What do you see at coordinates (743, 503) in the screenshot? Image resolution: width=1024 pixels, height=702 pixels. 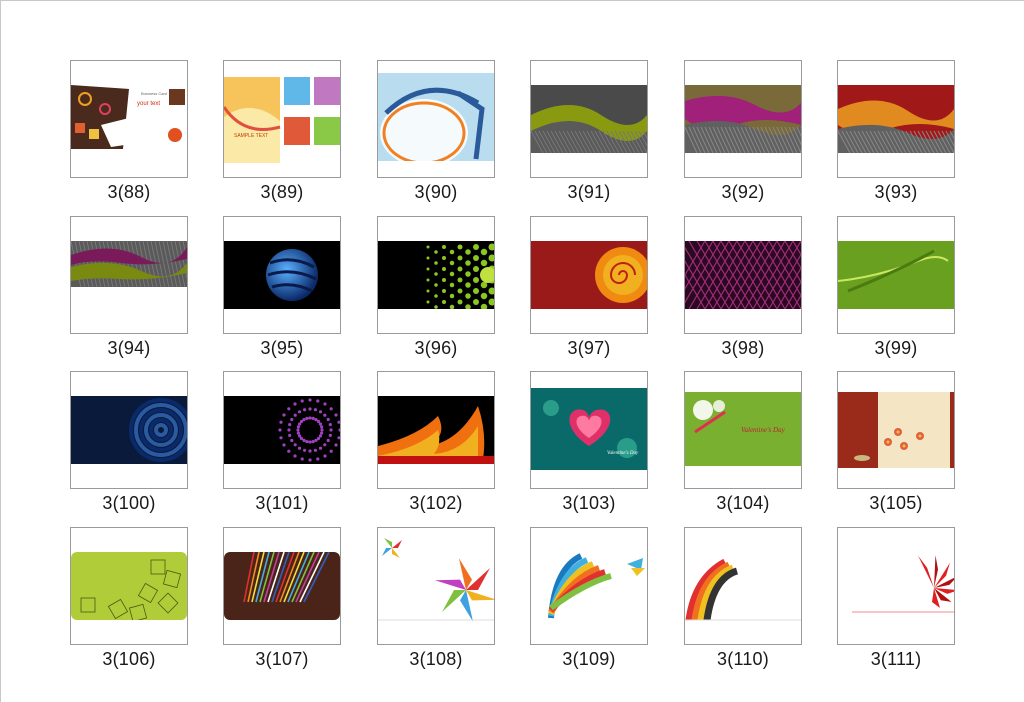 I see `thumbnail-caption: 3(104)` at bounding box center [743, 503].